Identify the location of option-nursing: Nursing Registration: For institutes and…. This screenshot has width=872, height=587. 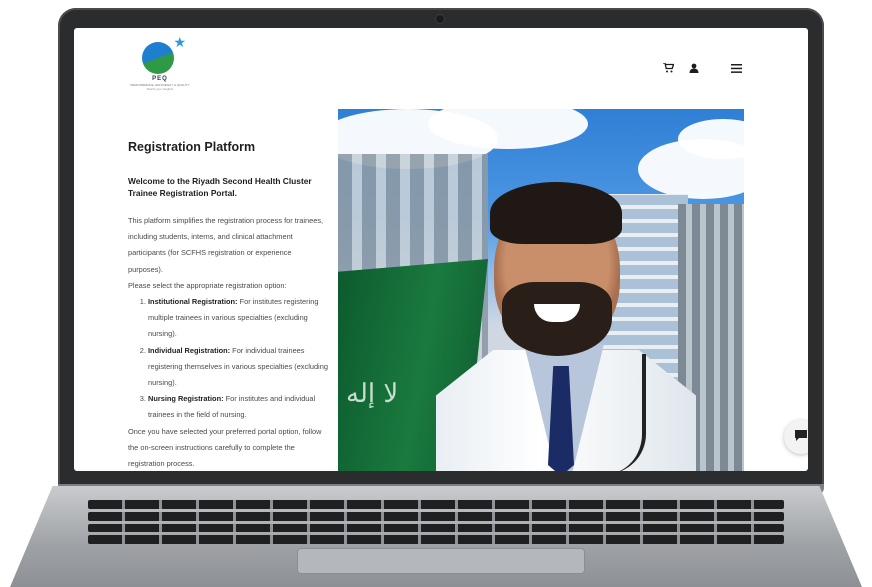
(238, 407).